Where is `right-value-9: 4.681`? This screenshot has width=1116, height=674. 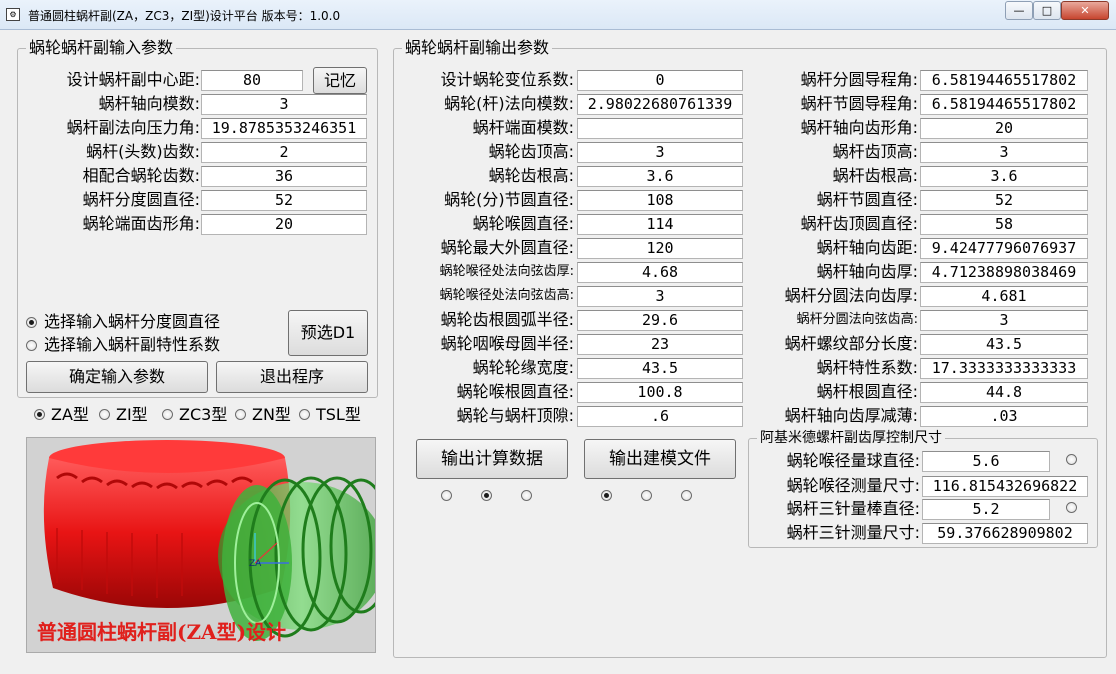
right-value-9: 4.681 is located at coordinates (1004, 296).